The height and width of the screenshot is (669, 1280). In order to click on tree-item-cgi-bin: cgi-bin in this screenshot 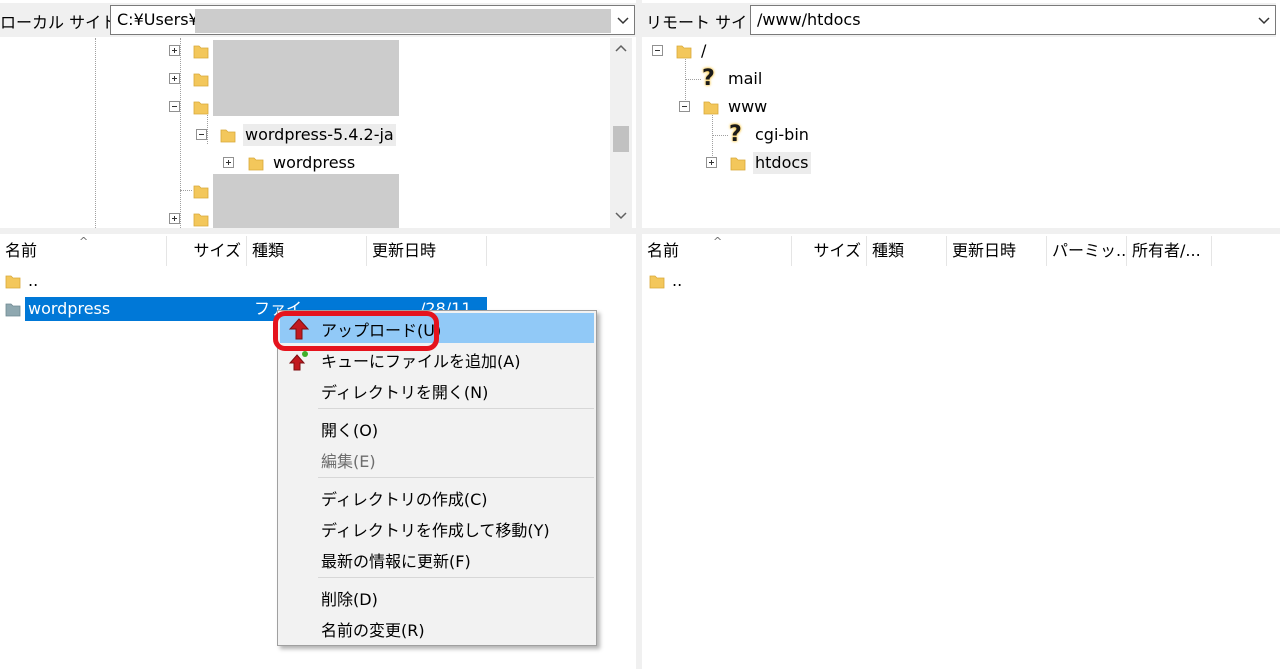, I will do `click(782, 135)`.